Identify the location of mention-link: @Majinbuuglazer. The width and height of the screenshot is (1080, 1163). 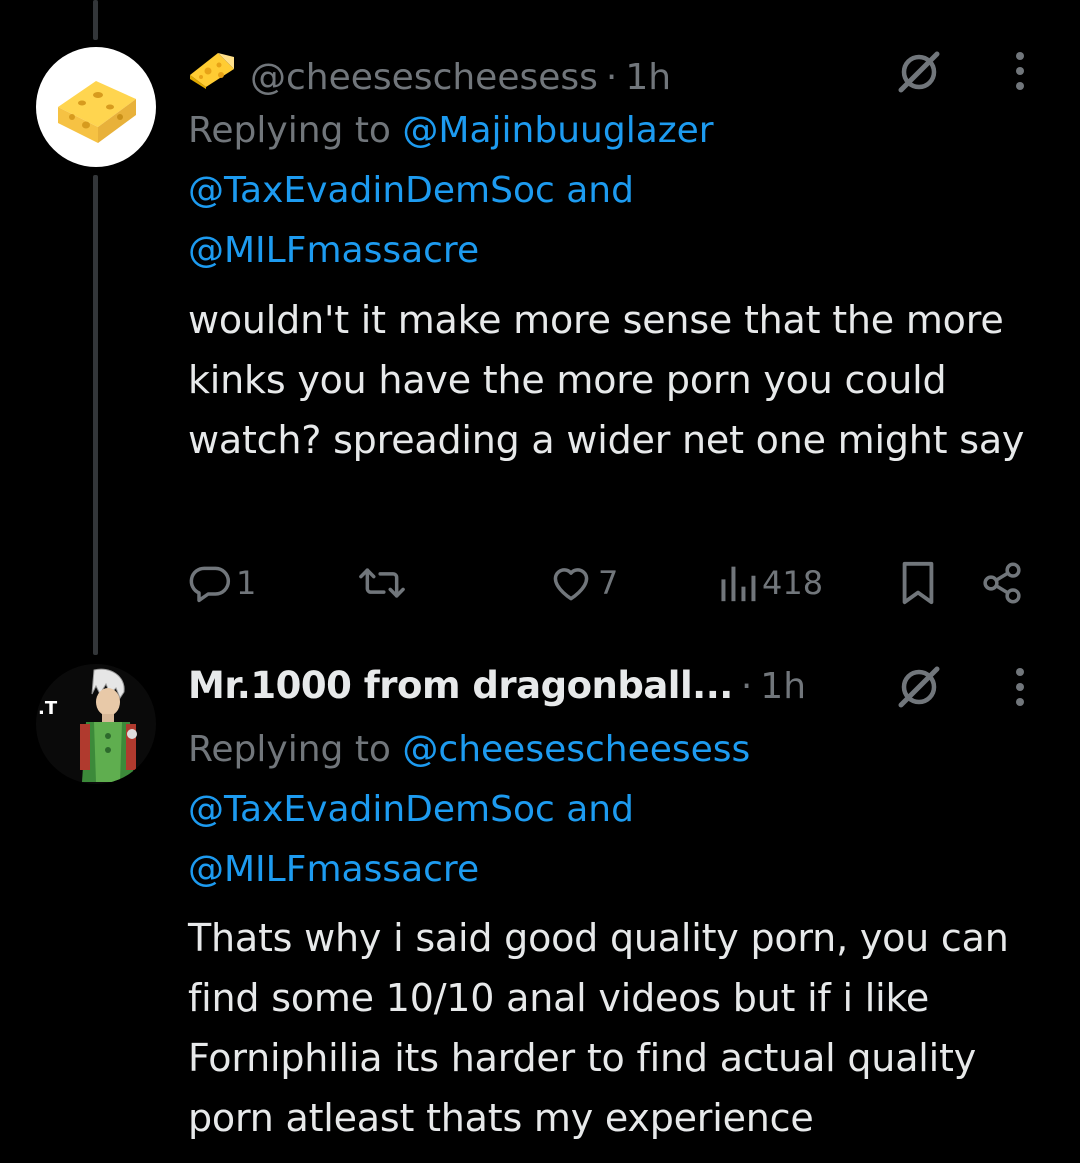
(557, 130).